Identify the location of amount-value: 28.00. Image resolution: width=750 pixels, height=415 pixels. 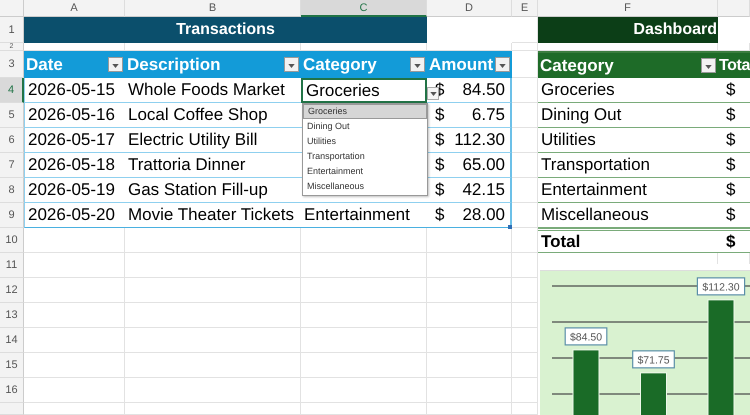
(483, 215).